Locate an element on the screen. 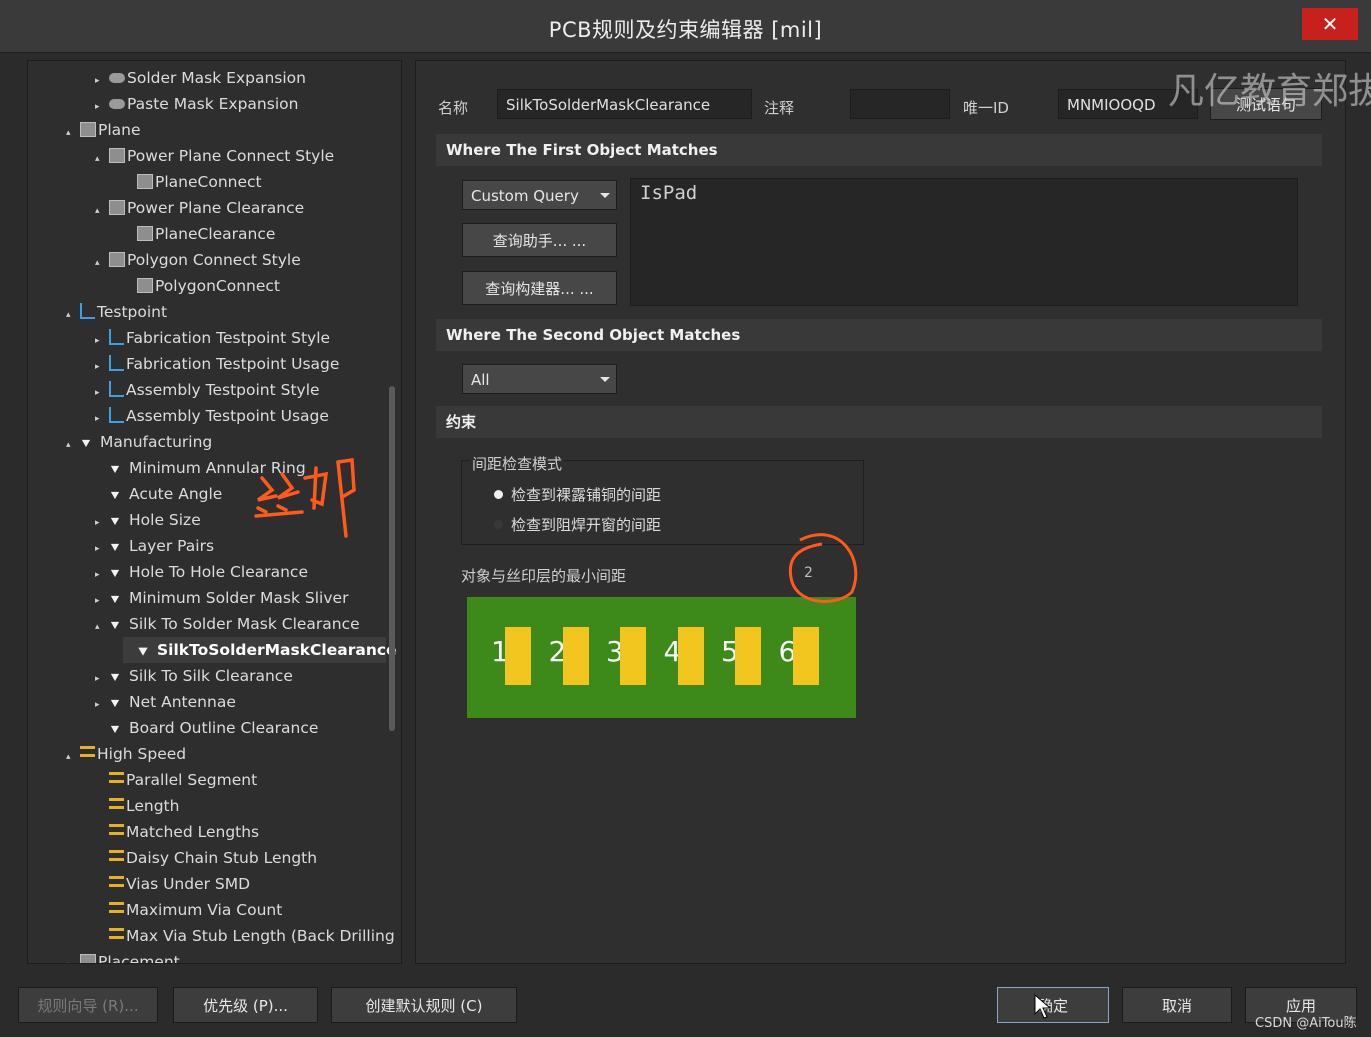 This screenshot has height=1037, width=1371. tree-item: ⯆ SilkToSolderMaskClearance is located at coordinates (260, 650).